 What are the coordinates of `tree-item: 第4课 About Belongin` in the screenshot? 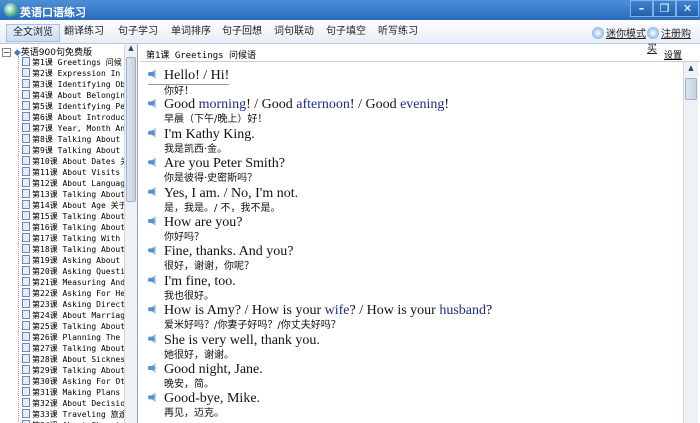 It's located at (73, 95).